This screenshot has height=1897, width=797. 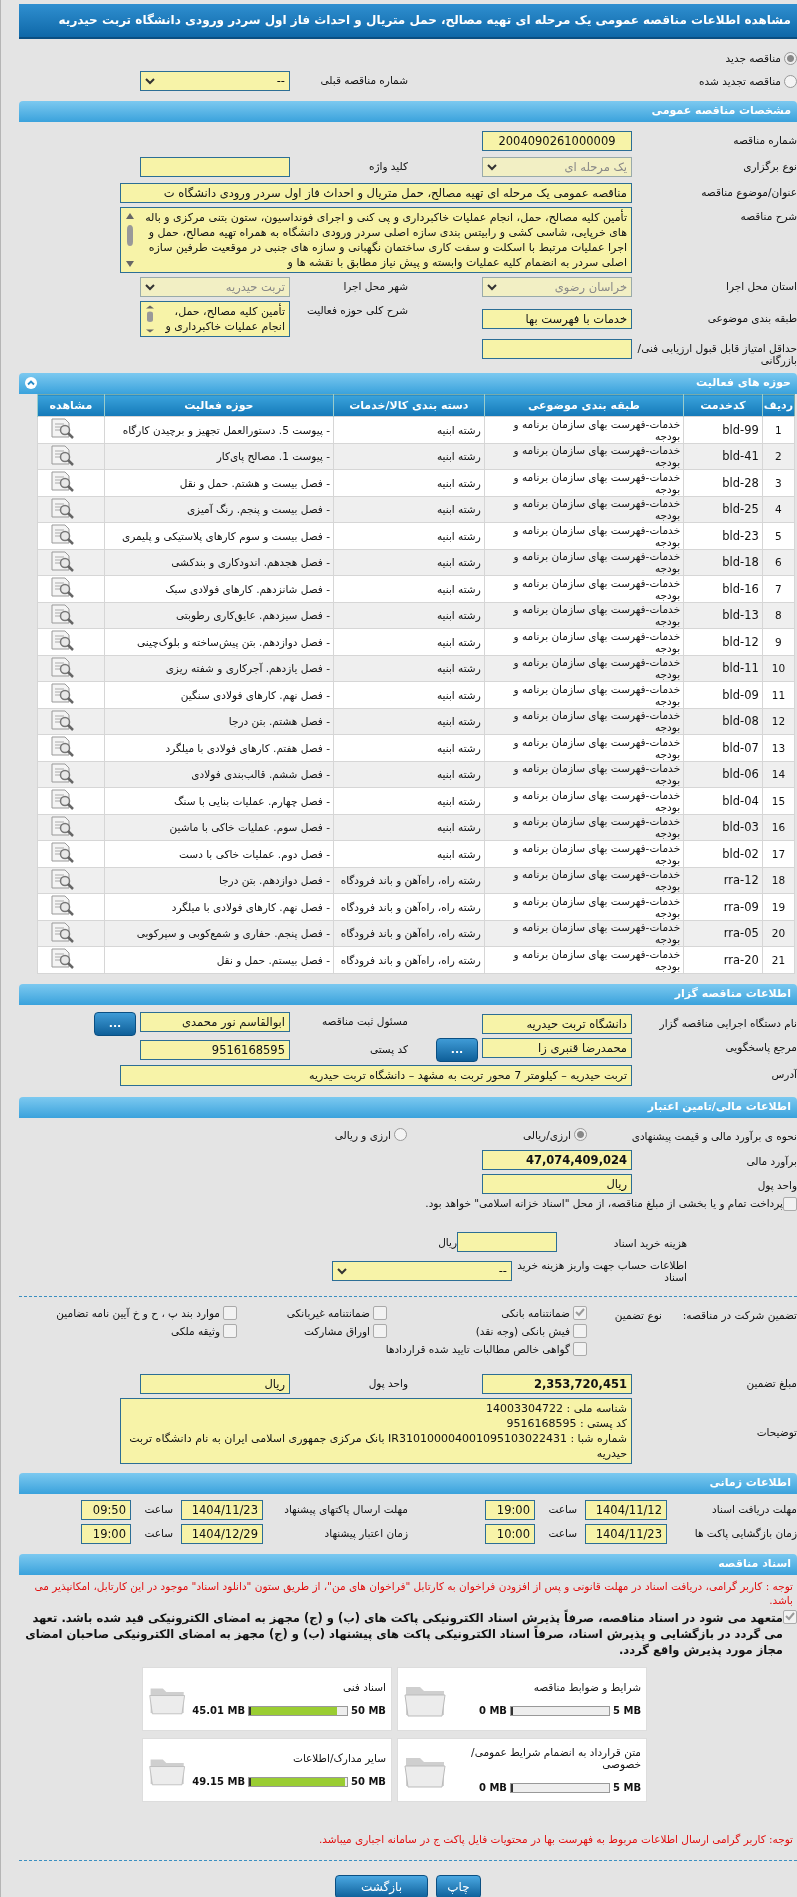 I want to click on input-field: 2,353,720,451, so click(x=557, y=1383).